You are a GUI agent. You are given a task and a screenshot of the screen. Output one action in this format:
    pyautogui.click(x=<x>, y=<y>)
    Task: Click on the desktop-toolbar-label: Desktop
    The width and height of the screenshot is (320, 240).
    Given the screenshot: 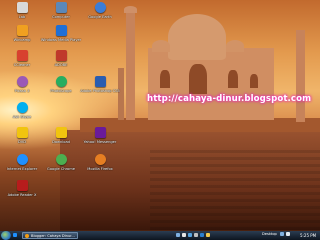 What is the action you would take?
    pyautogui.click(x=269, y=234)
    